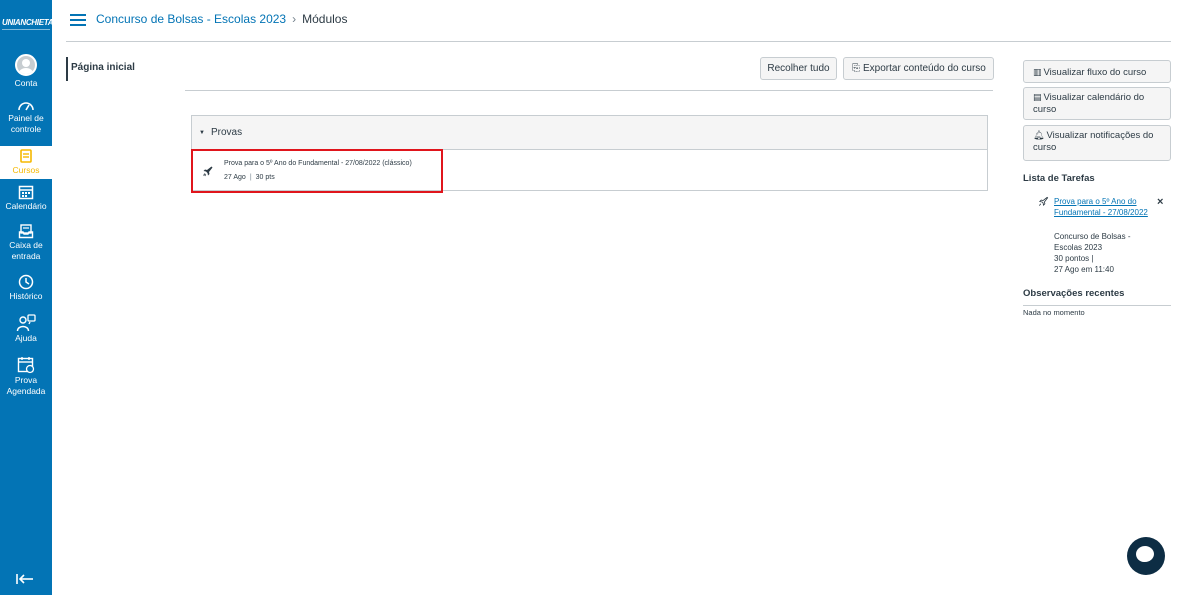 This screenshot has height=595, width=1186. What do you see at coordinates (202, 132) in the screenshot?
I see `caret-down-icon: ▼` at bounding box center [202, 132].